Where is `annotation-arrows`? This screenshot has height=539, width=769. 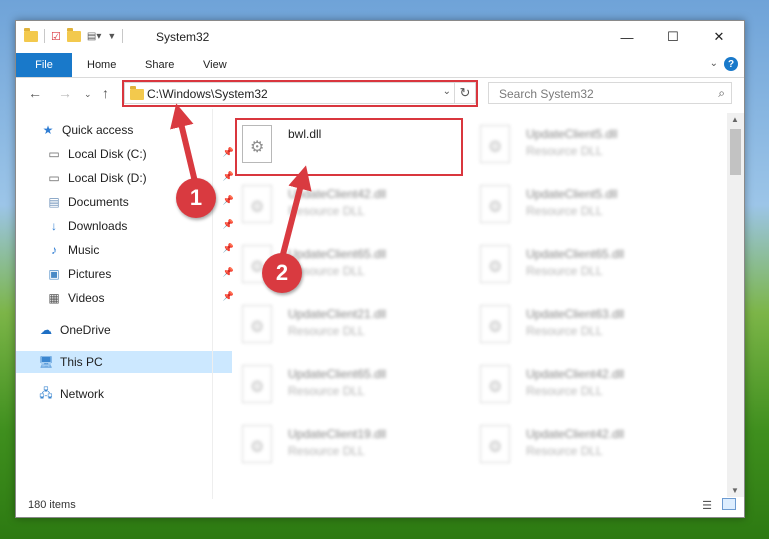
annotation-arrows is located at coordinates (241, 183).